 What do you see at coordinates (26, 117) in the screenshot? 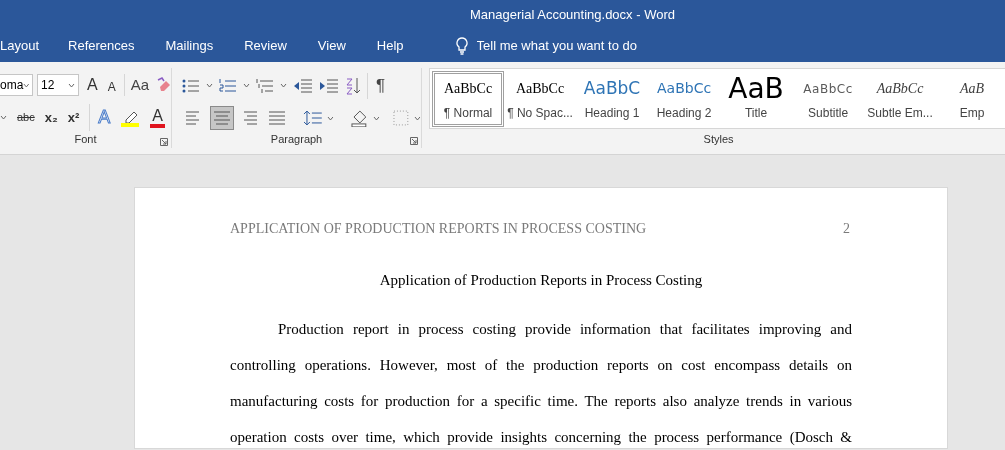
I see `strikethrough-button: abc` at bounding box center [26, 117].